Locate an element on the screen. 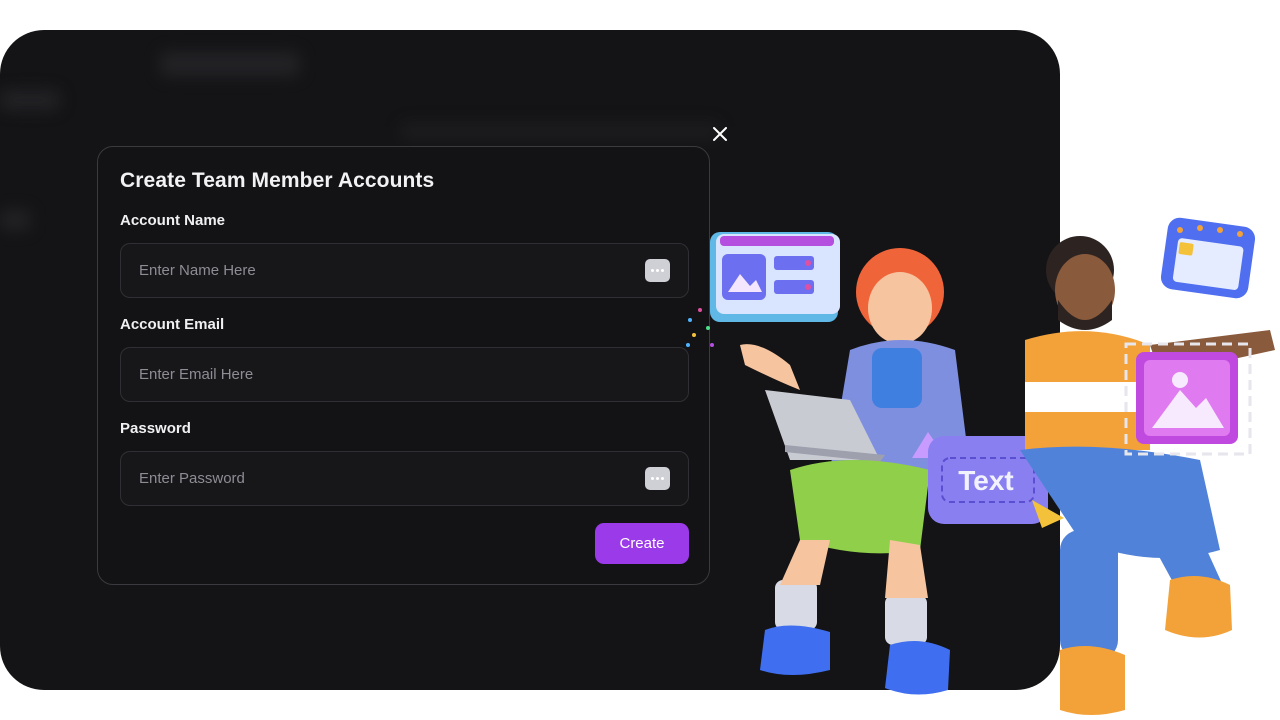 The width and height of the screenshot is (1280, 720). password-input is located at coordinates (392, 478).